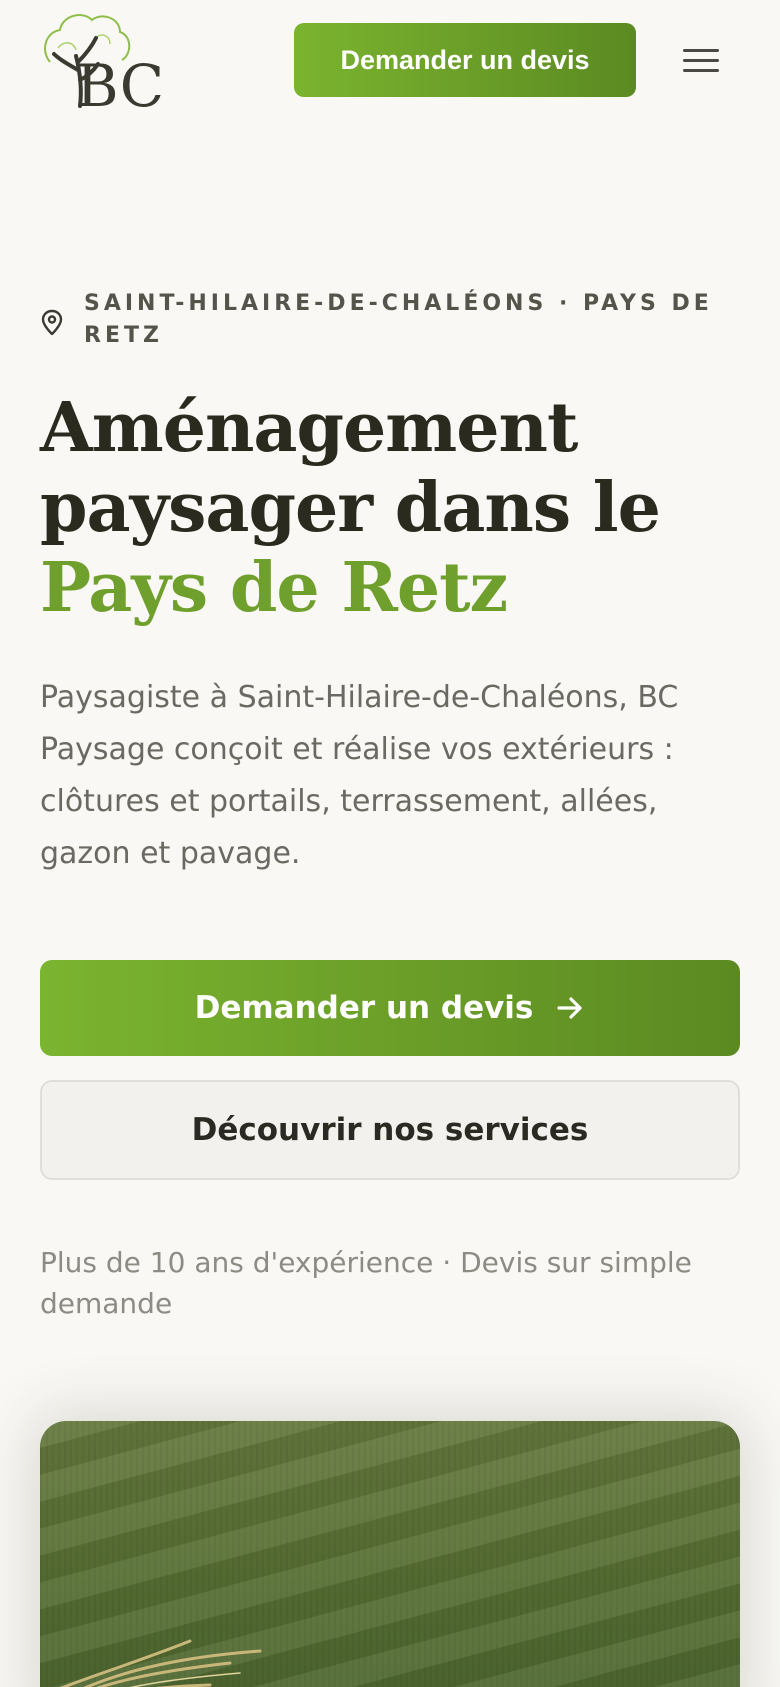 Image resolution: width=780 pixels, height=1687 pixels. Describe the element at coordinates (309, 428) in the screenshot. I see `title-line-1: Aménagement` at that location.